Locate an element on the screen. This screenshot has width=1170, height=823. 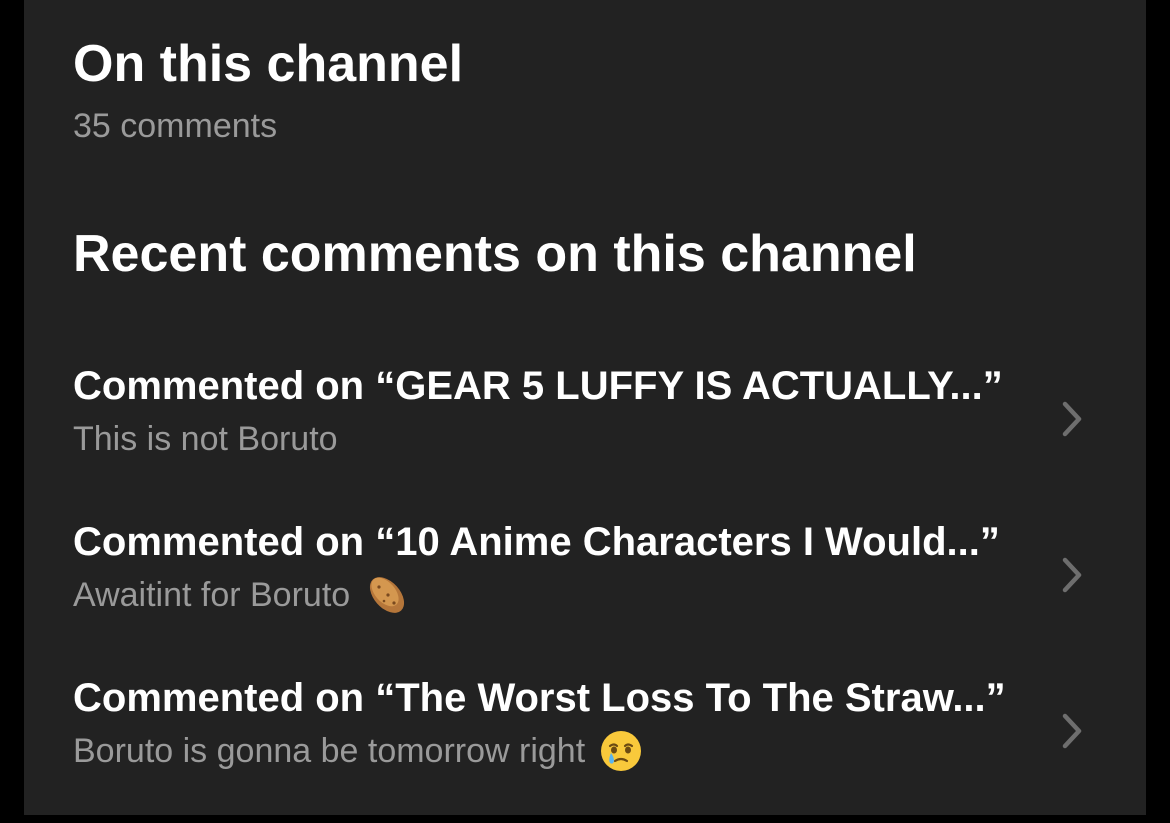
comment-text: Awaitint for Boruto is located at coordinates (212, 595).